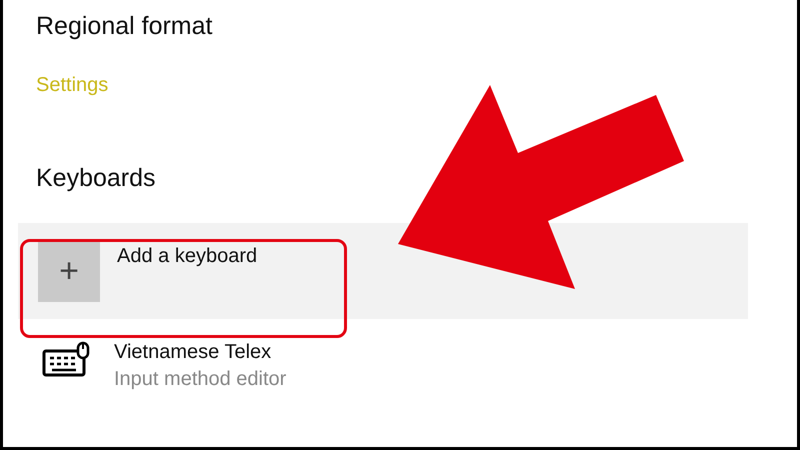 This screenshot has width=800, height=450. What do you see at coordinates (200, 379) in the screenshot?
I see `keyboard-description: Input method editor` at bounding box center [200, 379].